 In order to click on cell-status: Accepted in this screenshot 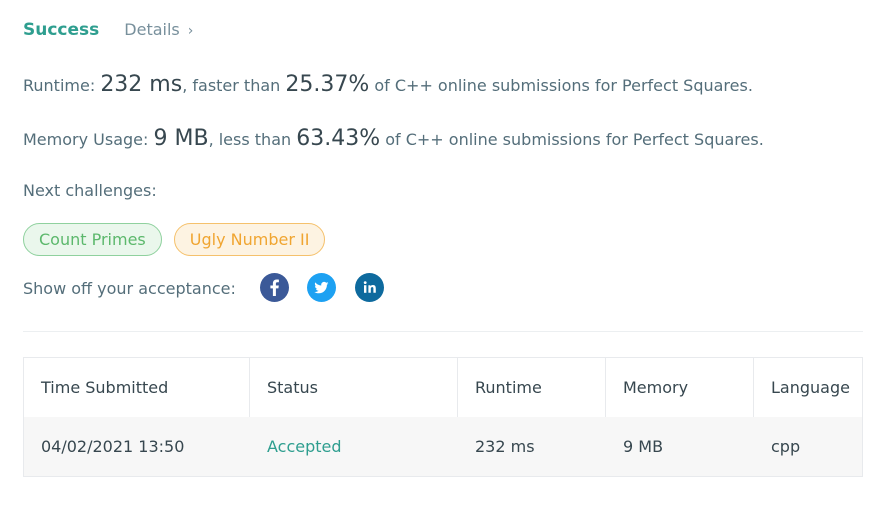, I will do `click(354, 446)`.